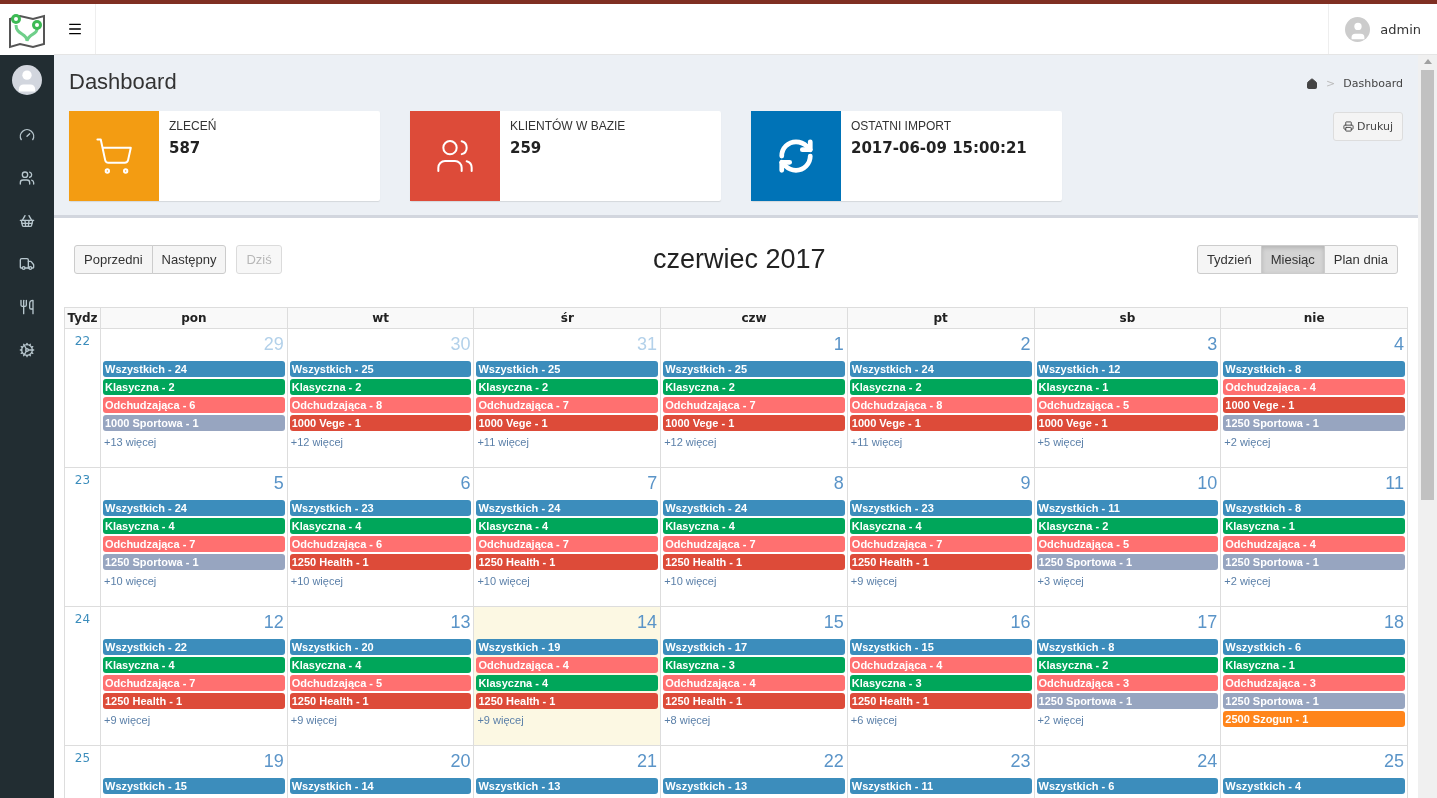 This screenshot has height=798, width=1437. I want to click on view-button: Plan dnia, so click(1360, 259).